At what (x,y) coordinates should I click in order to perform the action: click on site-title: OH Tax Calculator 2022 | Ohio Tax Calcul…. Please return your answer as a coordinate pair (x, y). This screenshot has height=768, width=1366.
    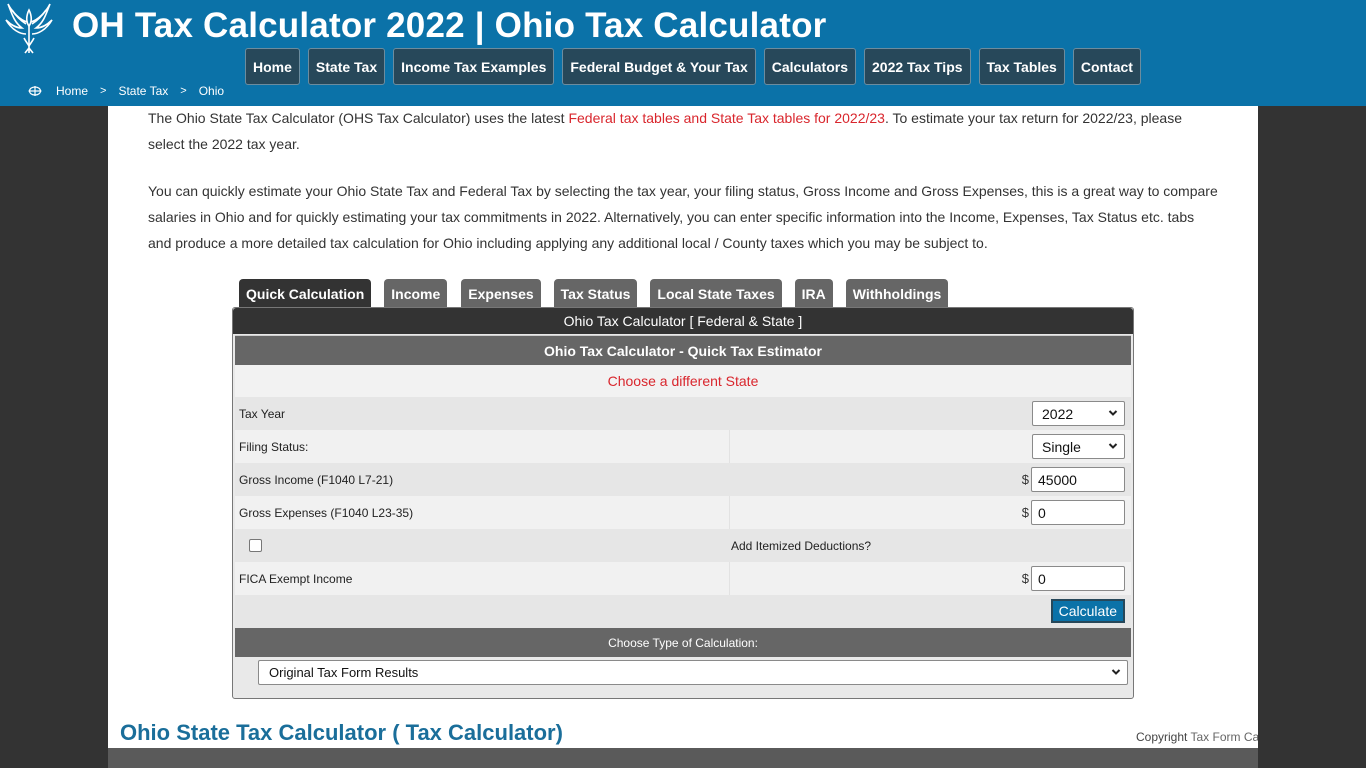
    Looking at the image, I should click on (449, 25).